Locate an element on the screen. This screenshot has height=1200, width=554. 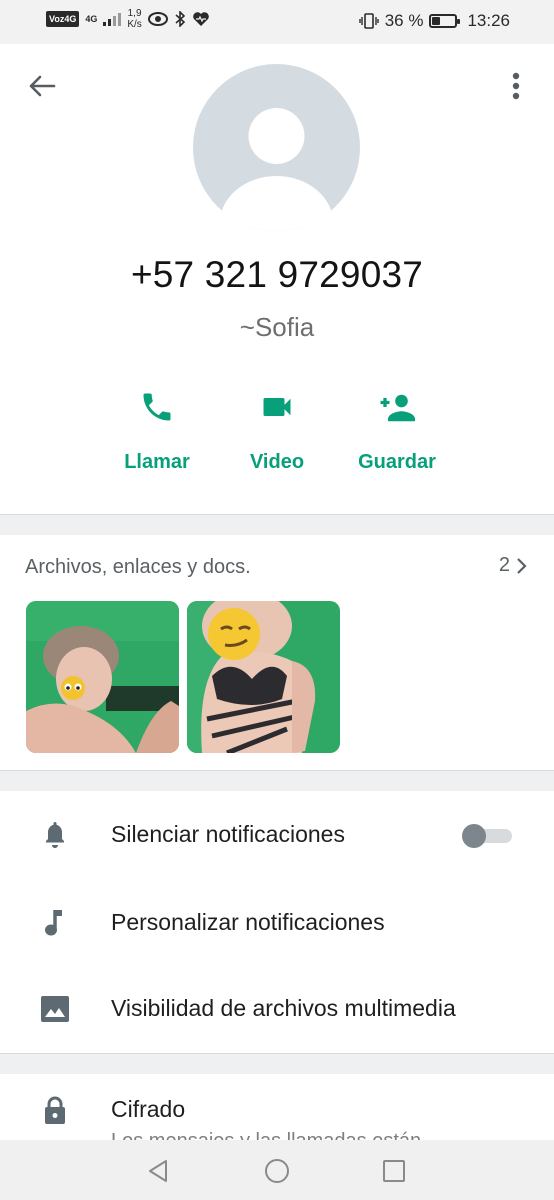
call-label: Llamar is located at coordinates (157, 462).